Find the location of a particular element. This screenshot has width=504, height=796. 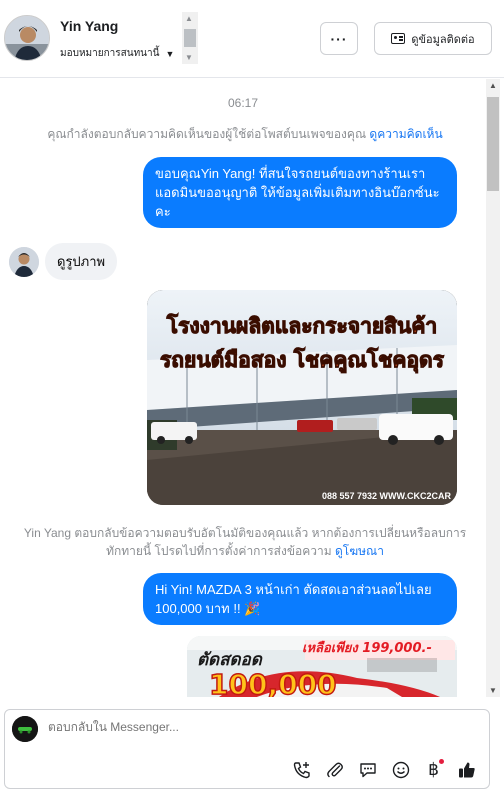

caret-down-icon: ▼ is located at coordinates (170, 53).